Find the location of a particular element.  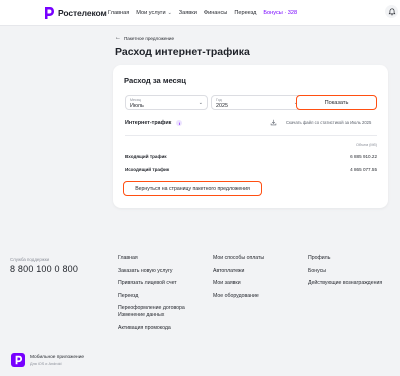

outgoing-label: Исходящий трафик is located at coordinates (147, 169).